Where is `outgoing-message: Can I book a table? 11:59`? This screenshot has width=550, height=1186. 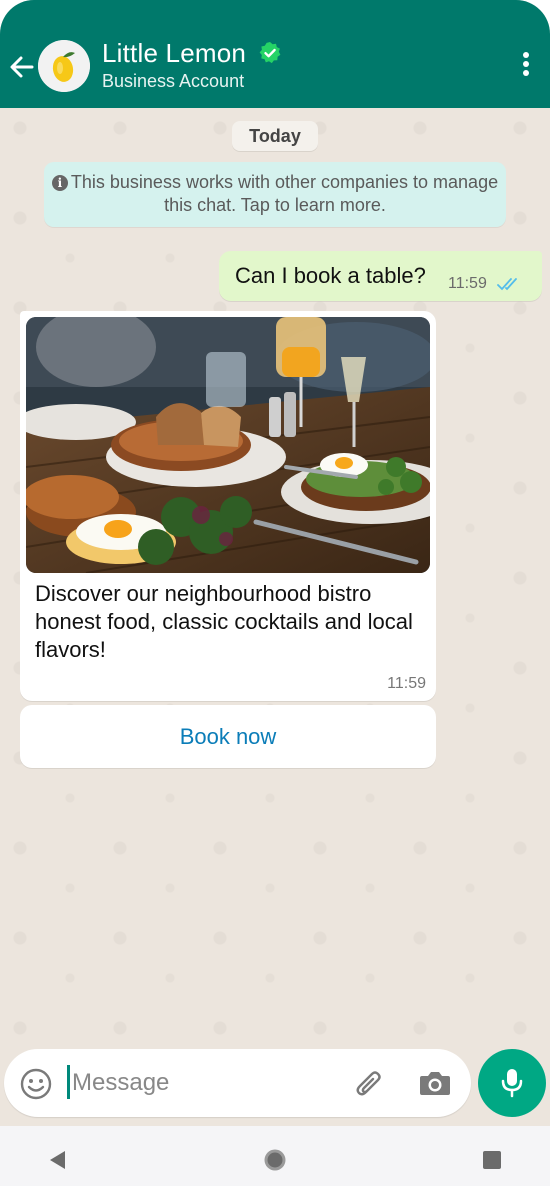
outgoing-message: Can I book a table? 11:59 is located at coordinates (380, 276).